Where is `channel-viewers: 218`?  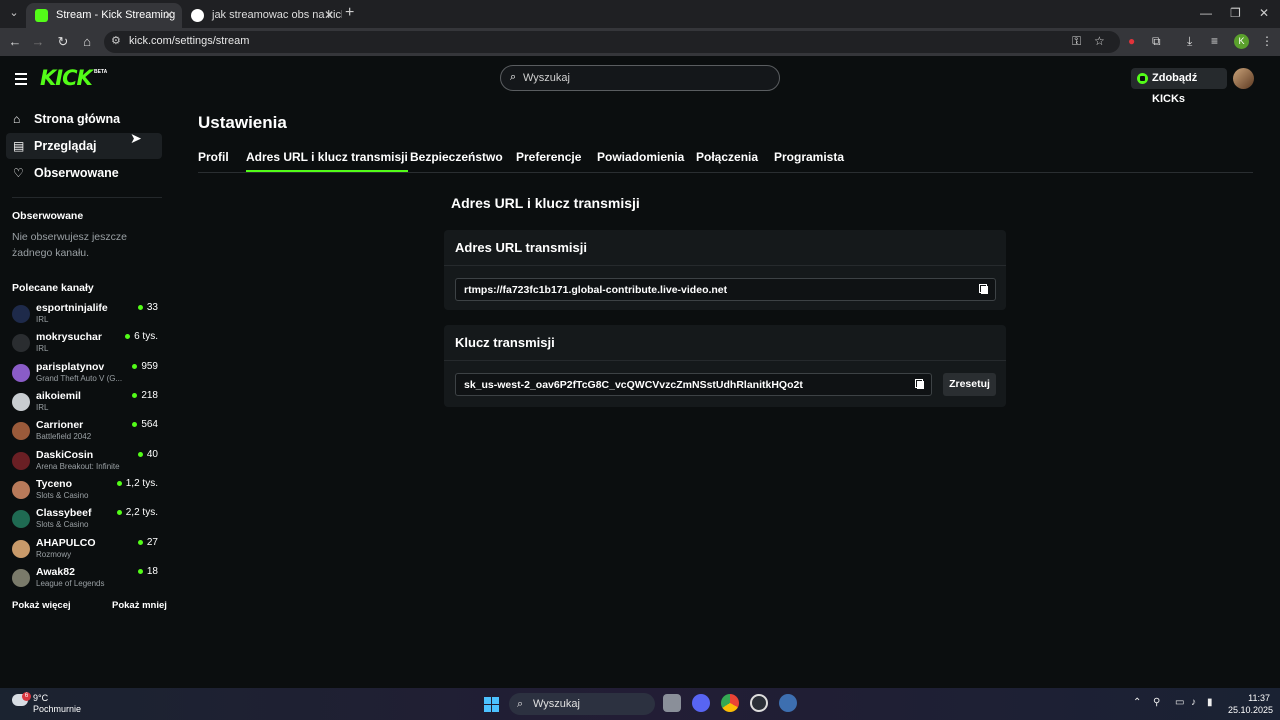 channel-viewers: 218 is located at coordinates (145, 395).